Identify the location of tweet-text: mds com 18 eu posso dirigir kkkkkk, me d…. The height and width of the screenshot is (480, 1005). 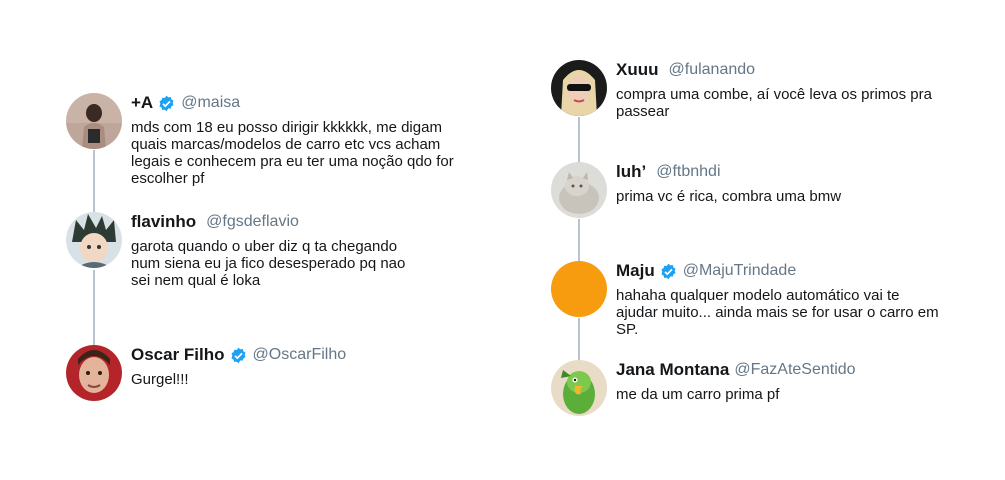
(292, 153).